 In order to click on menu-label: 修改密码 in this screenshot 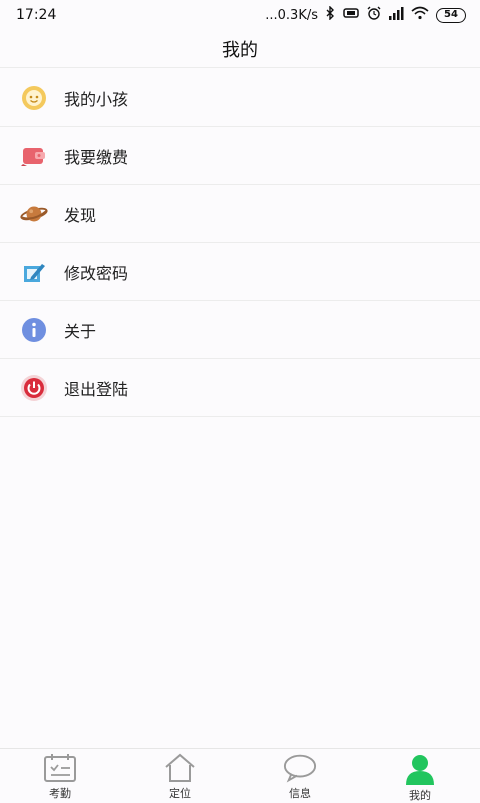, I will do `click(96, 273)`.